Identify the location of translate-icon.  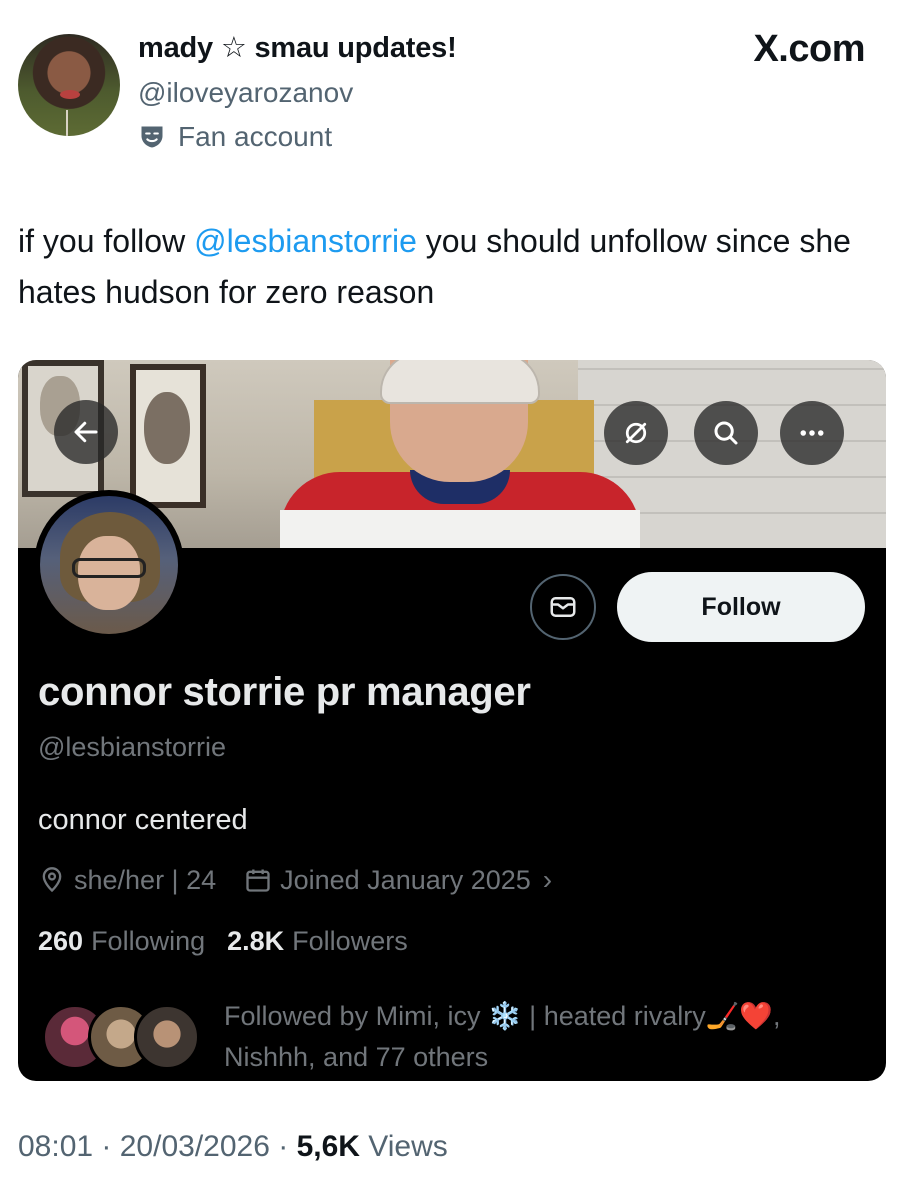
(636, 433).